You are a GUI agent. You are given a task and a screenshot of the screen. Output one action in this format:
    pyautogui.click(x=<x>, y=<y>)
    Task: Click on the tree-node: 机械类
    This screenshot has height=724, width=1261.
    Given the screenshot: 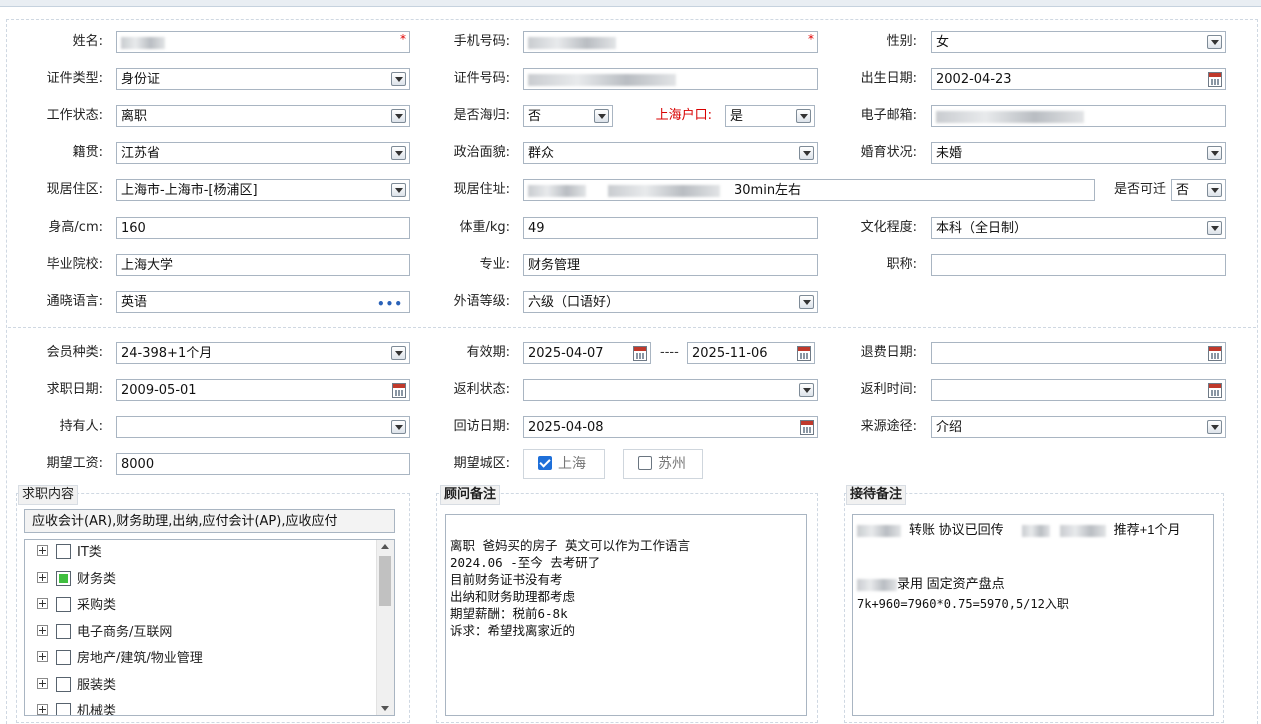 What is the action you would take?
    pyautogui.click(x=209, y=707)
    